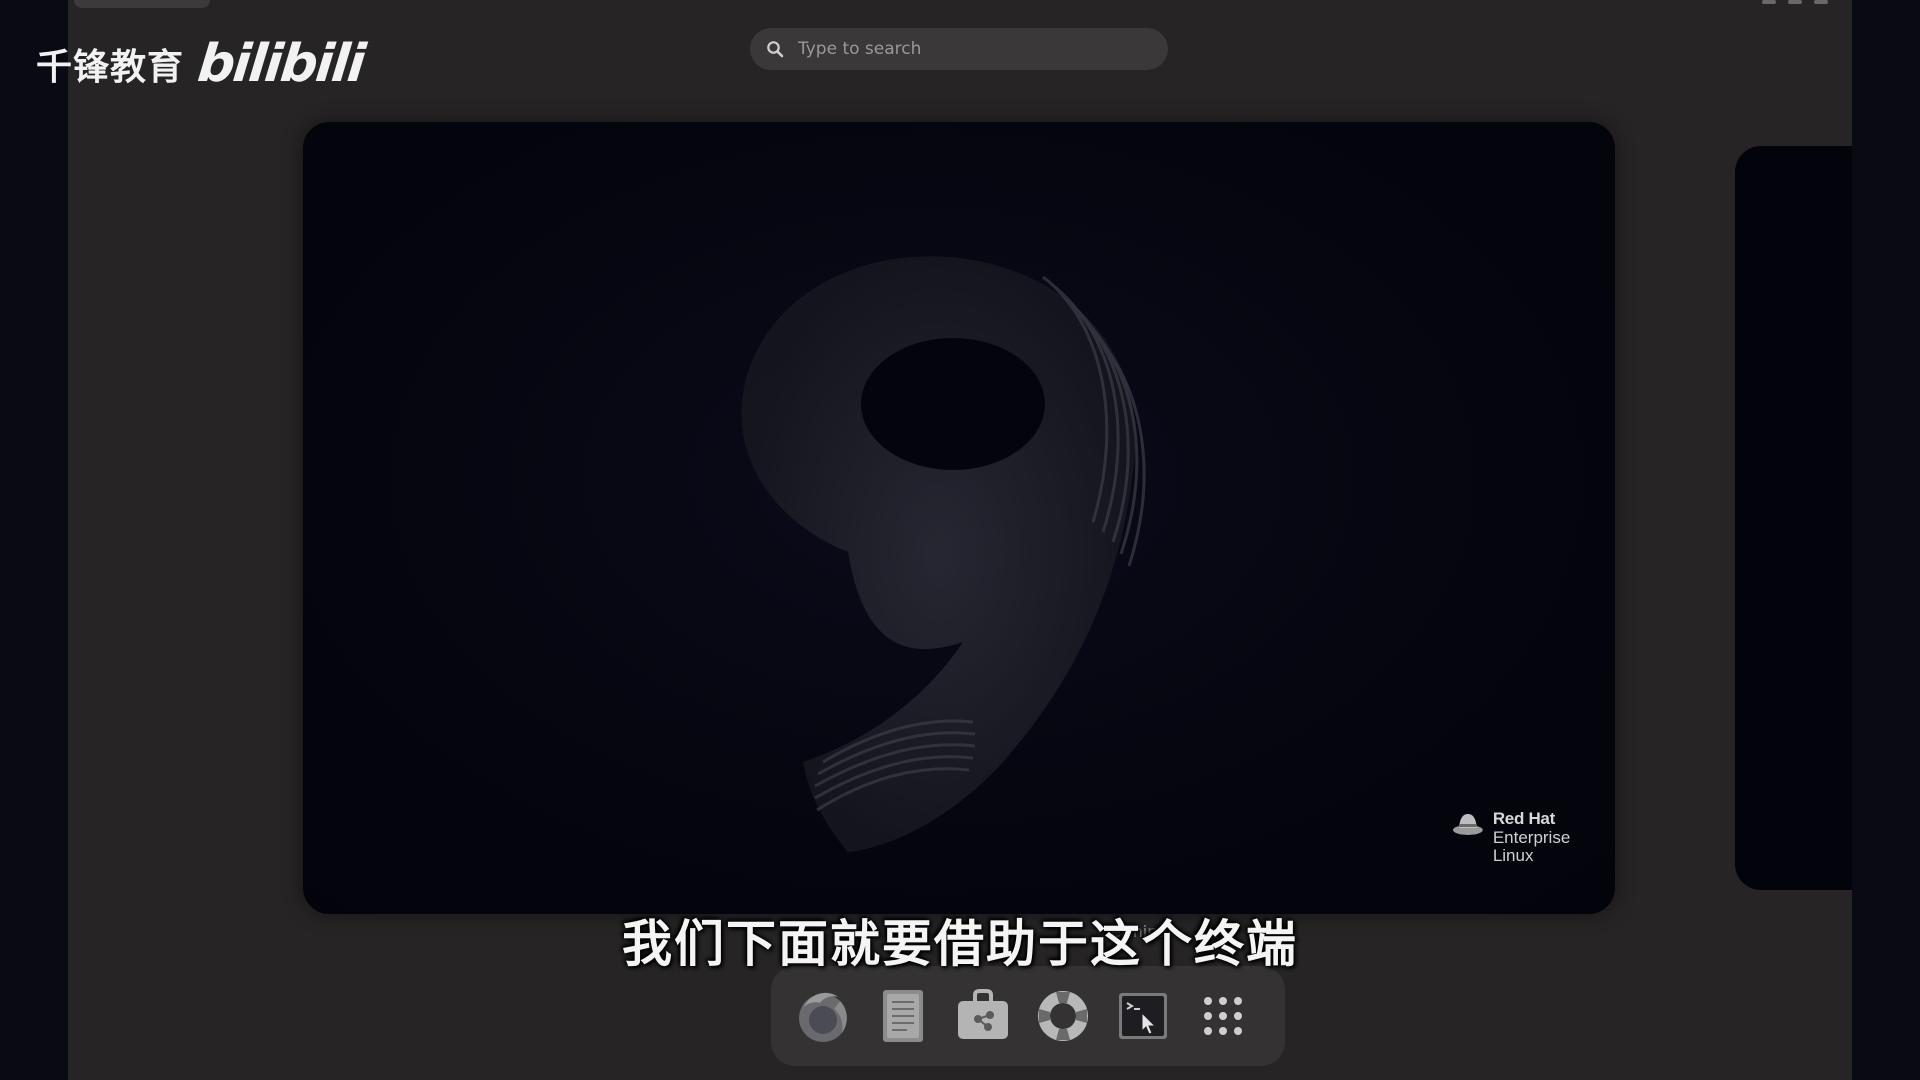 This screenshot has width=1920, height=1080. What do you see at coordinates (1821, 2) in the screenshot?
I see `power-icon` at bounding box center [1821, 2].